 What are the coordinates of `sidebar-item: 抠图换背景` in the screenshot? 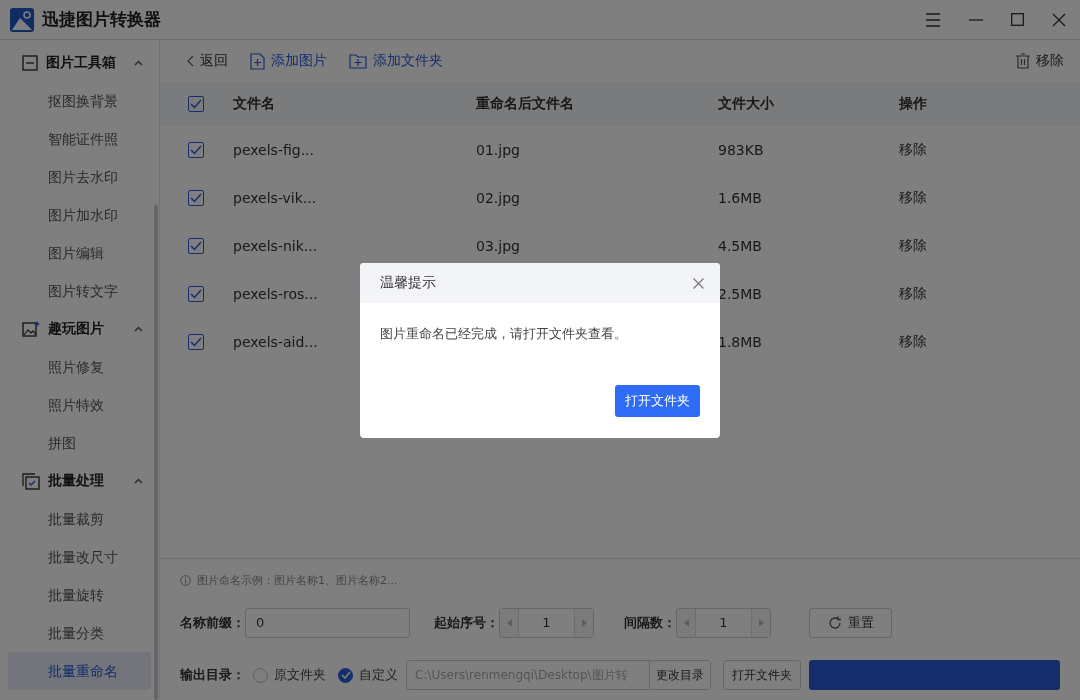 It's located at (79, 101).